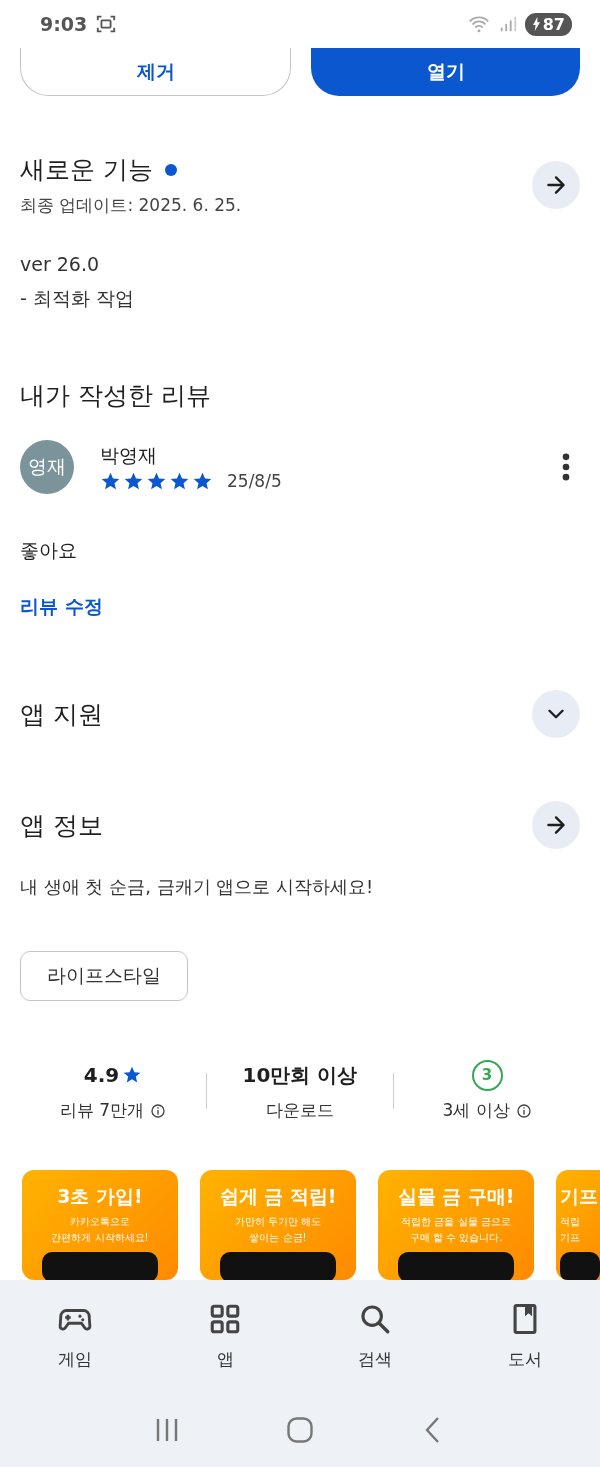  Describe the element at coordinates (61, 714) in the screenshot. I see `section-title: 앱 지원` at that location.